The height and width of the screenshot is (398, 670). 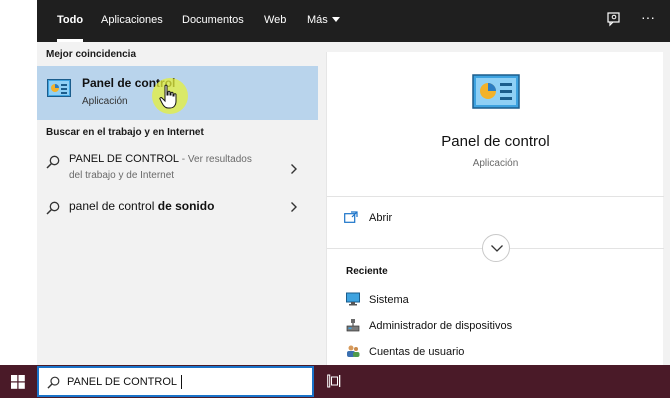 What do you see at coordinates (215, 159) in the screenshot?
I see `web-result-1-suffix: - Ver resultados` at bounding box center [215, 159].